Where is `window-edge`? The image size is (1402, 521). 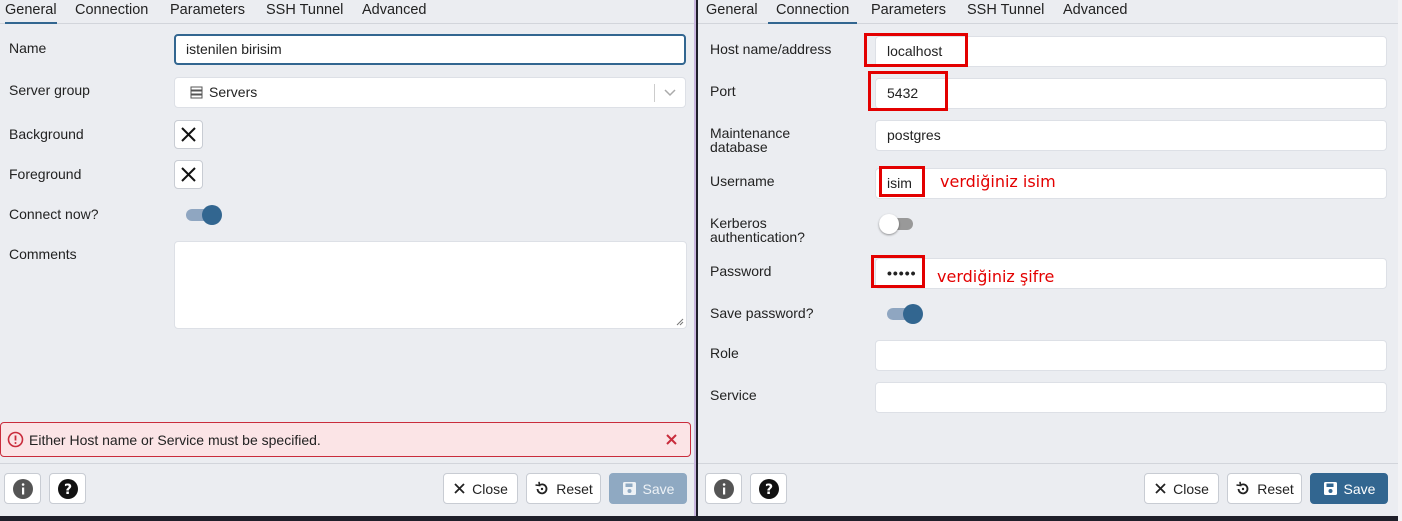 window-edge is located at coordinates (1400, 260).